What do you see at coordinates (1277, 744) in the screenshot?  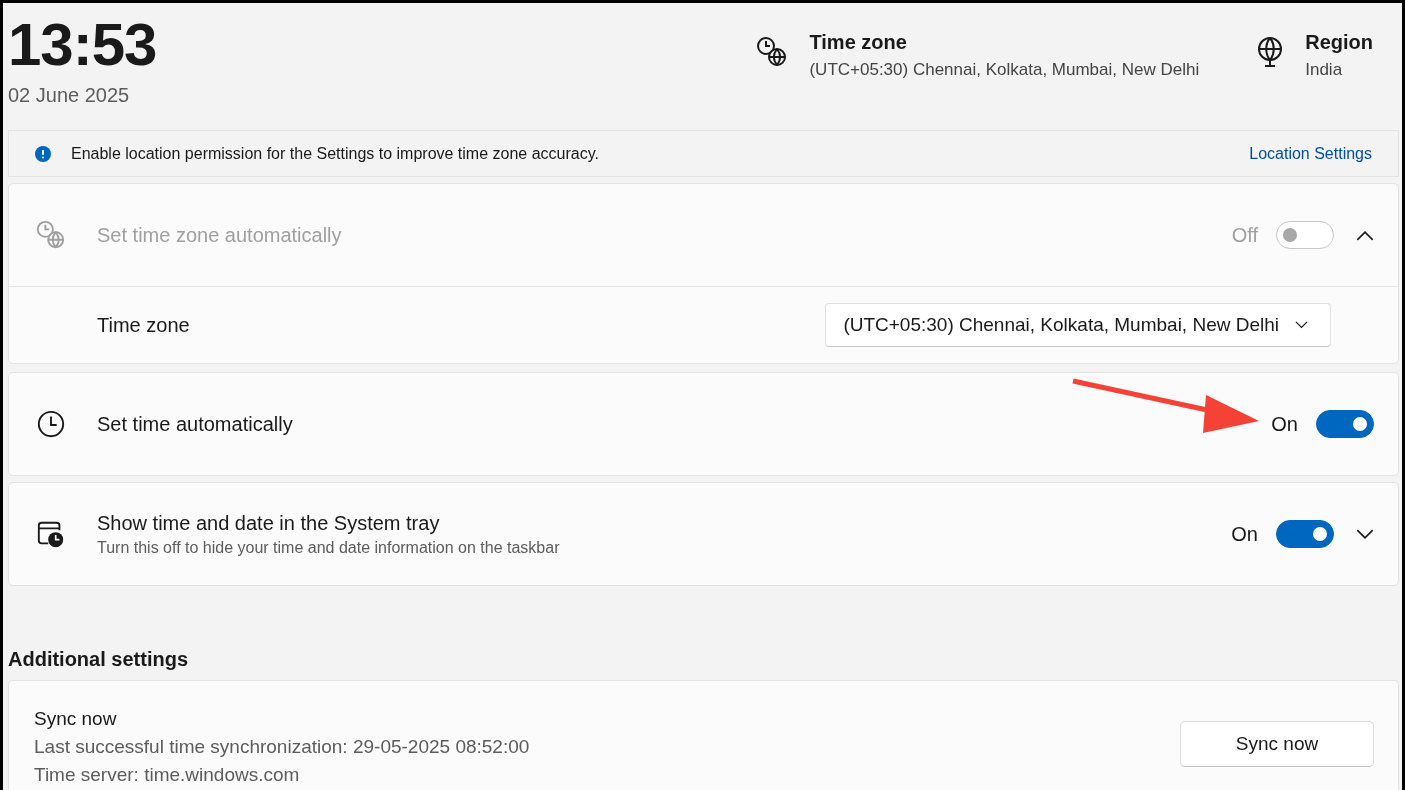 I see `sync-now-button: Sync now` at bounding box center [1277, 744].